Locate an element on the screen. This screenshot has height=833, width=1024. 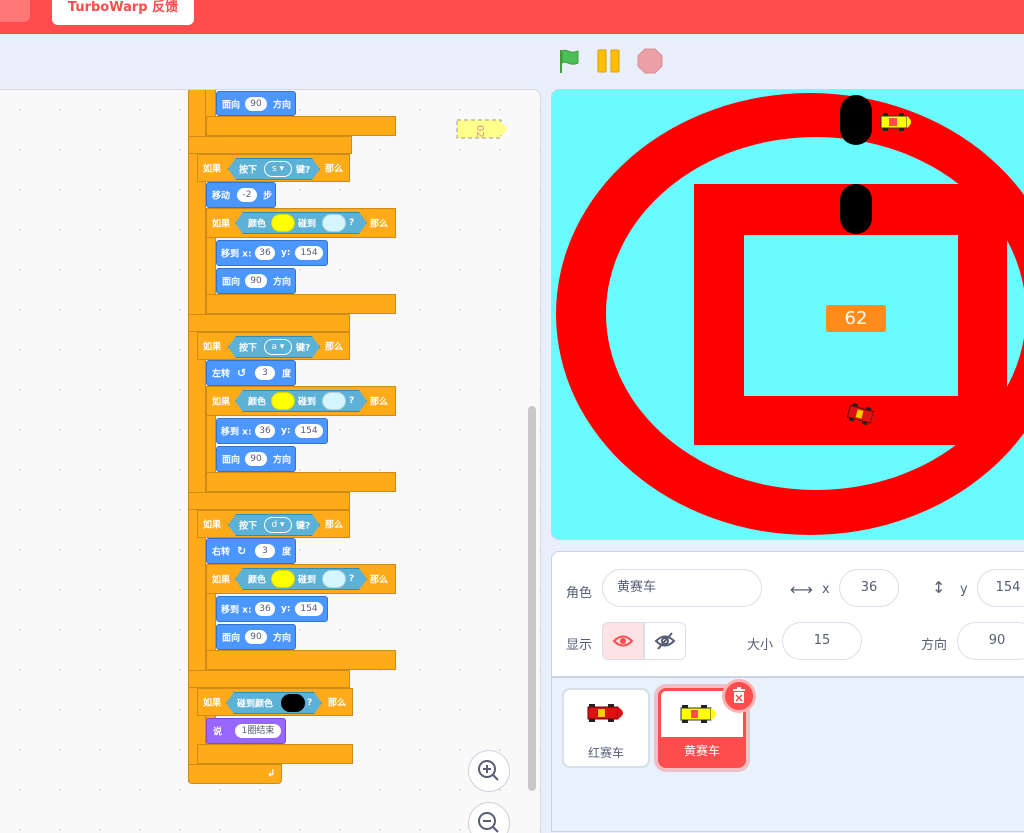
sprite-card-red-car: 红赛车 is located at coordinates (606, 728).